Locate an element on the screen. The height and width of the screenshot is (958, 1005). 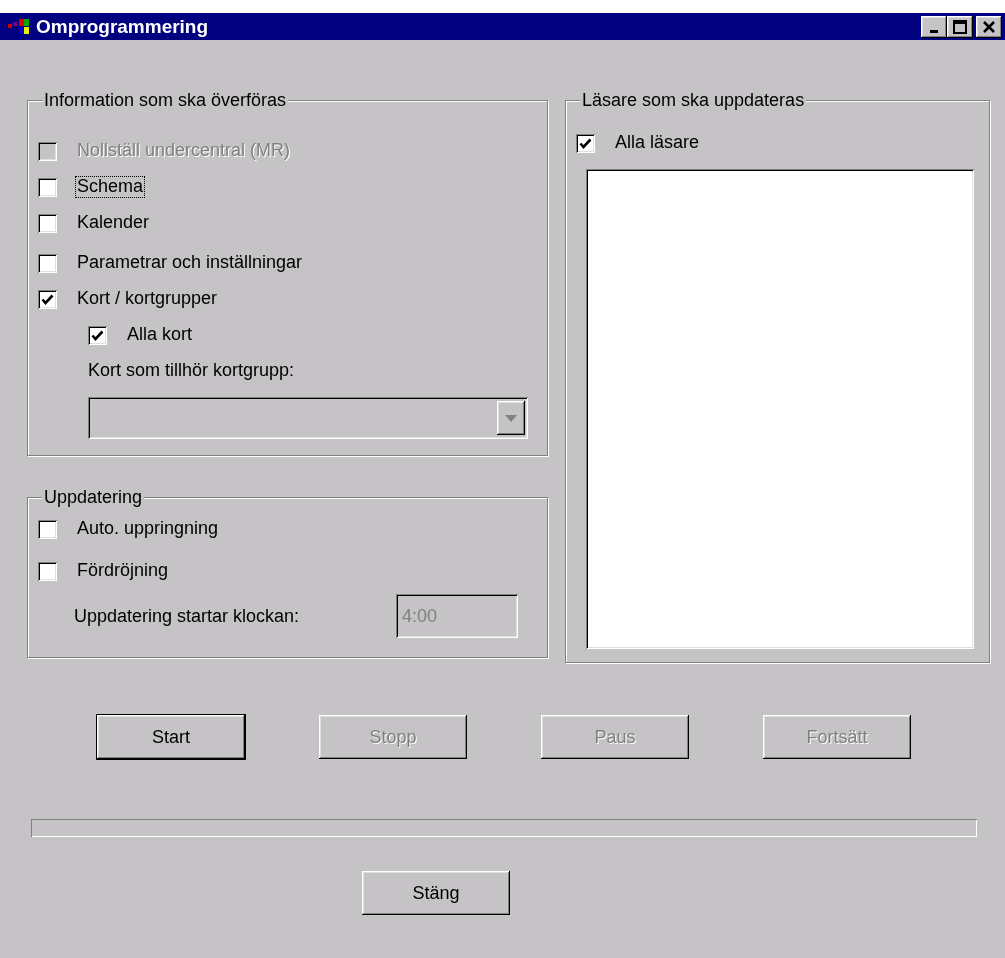
checkbox-label: Kalender is located at coordinates (113, 223).